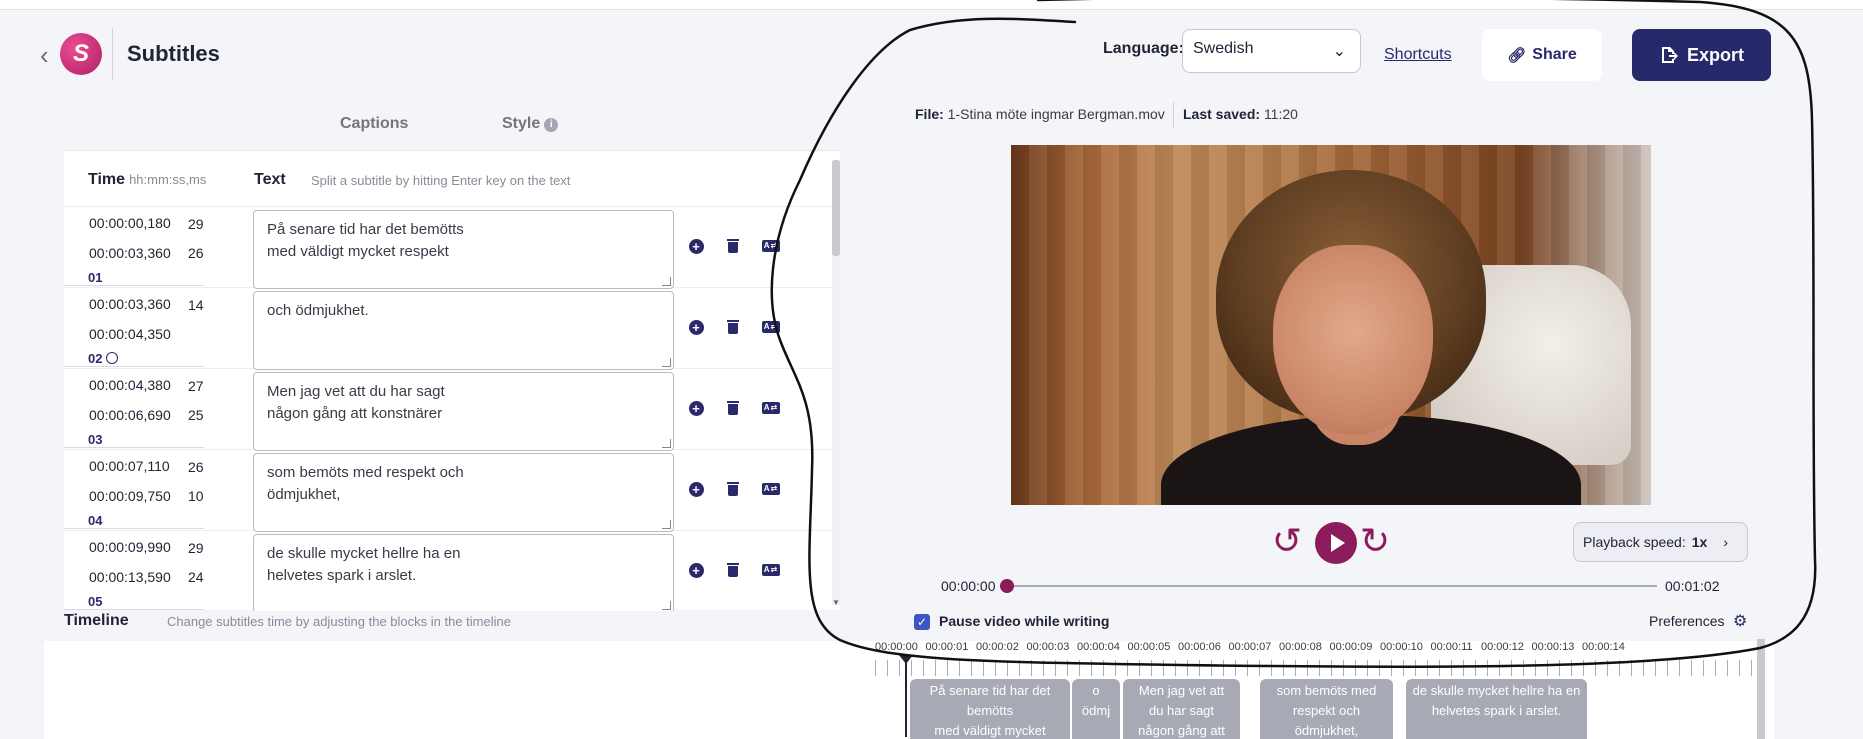  Describe the element at coordinates (997, 647) in the screenshot. I see `timeline-tick-label: 00:00:02` at that location.